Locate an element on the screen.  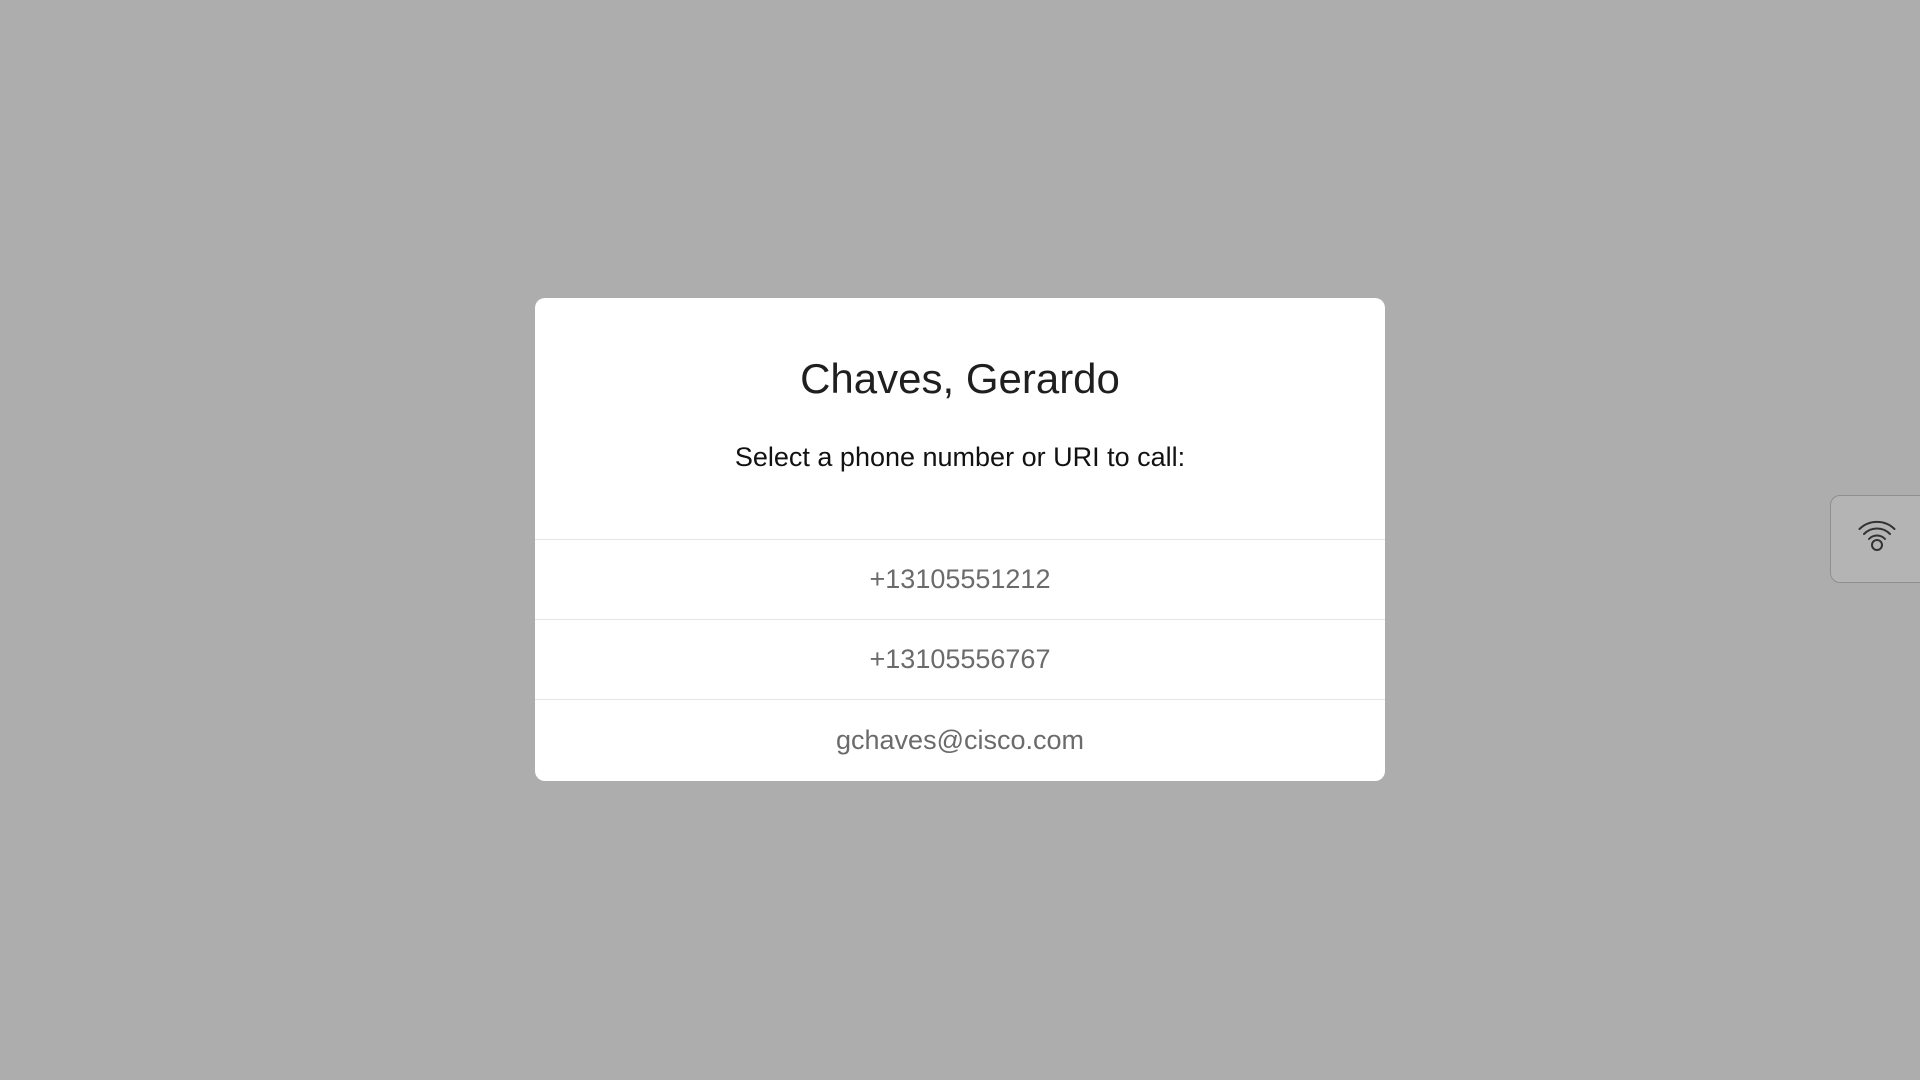
phone-option: +13105556767 is located at coordinates (960, 660).